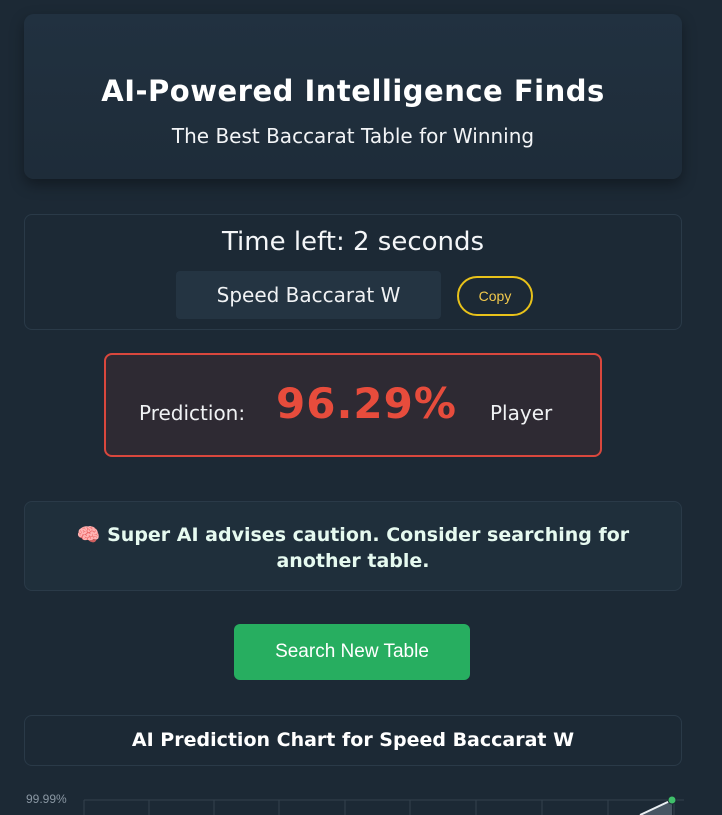 The width and height of the screenshot is (722, 815). Describe the element at coordinates (353, 740) in the screenshot. I see `chart-title: AI Prediction Chart for Speed Baccarat W` at that location.